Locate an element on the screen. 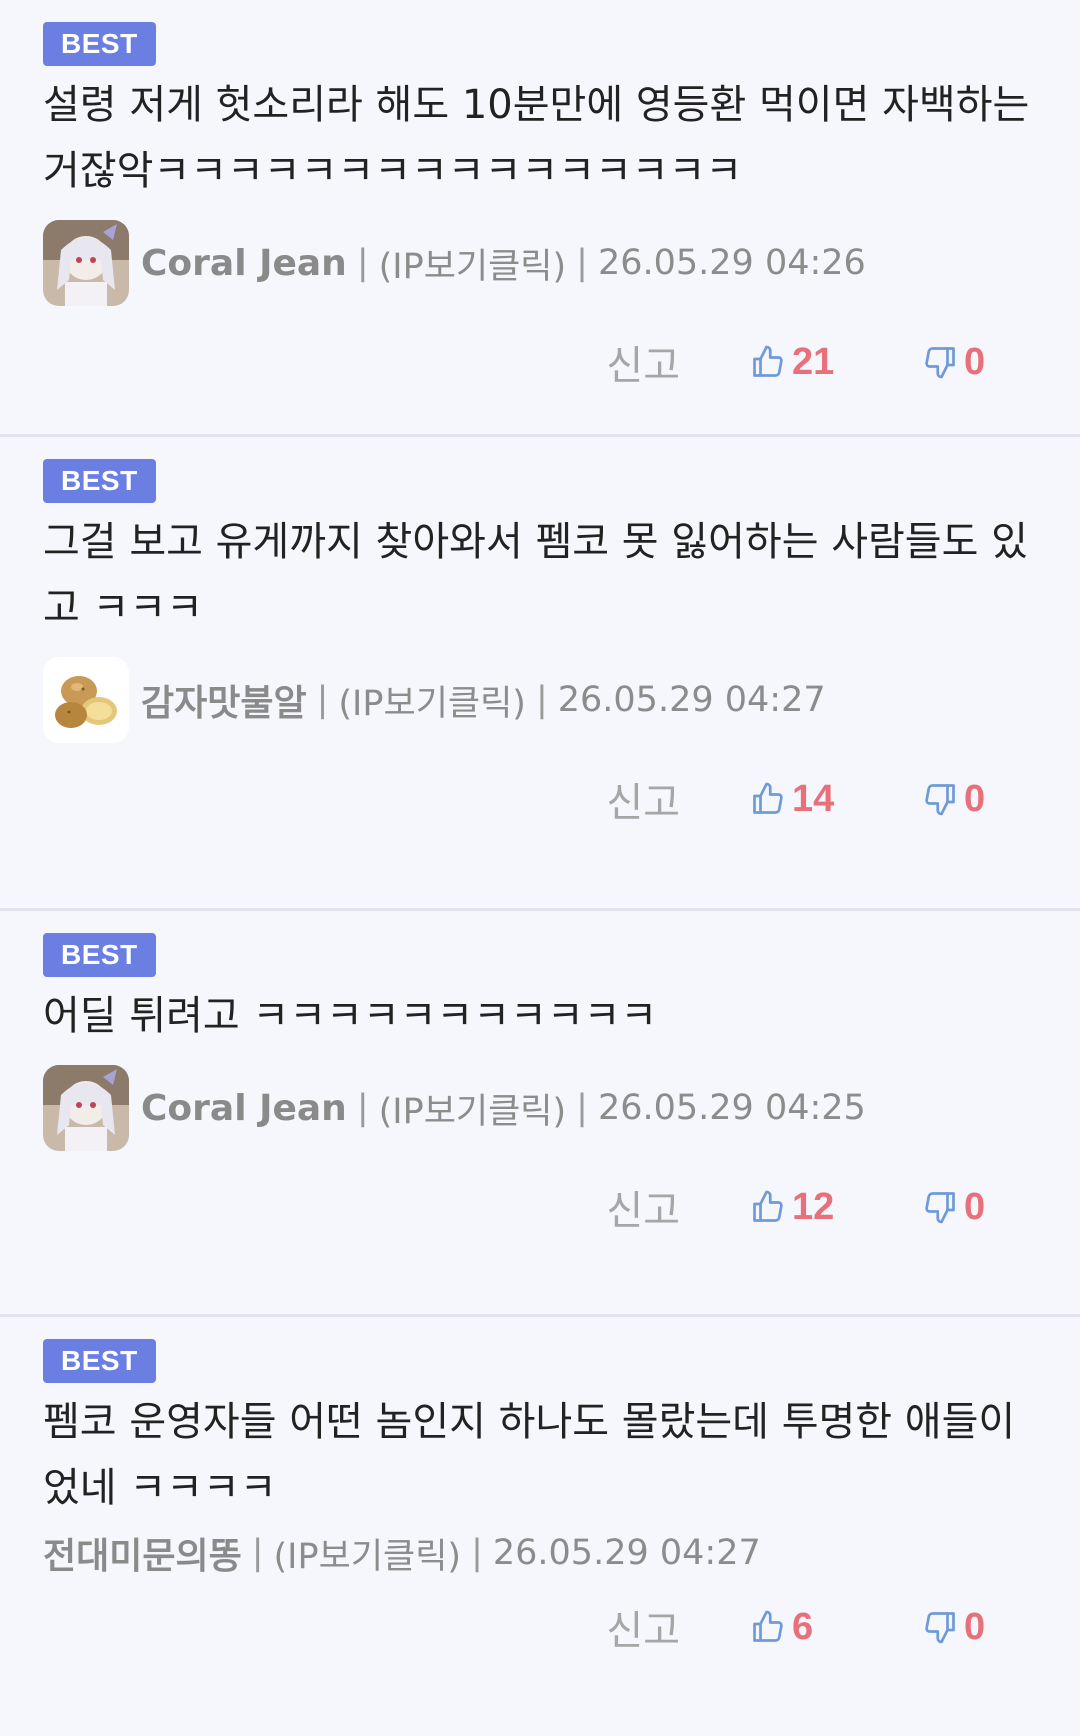  like-button: 14 is located at coordinates (796, 799).